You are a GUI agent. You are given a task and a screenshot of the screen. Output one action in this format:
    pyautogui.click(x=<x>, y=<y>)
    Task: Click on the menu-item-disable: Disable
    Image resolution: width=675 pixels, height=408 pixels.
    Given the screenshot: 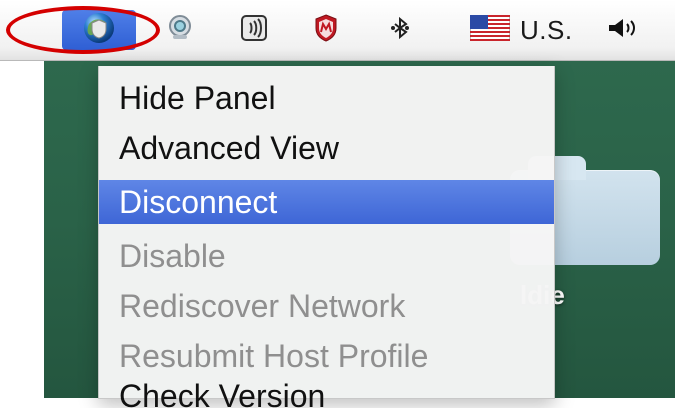 What is the action you would take?
    pyautogui.click(x=326, y=256)
    